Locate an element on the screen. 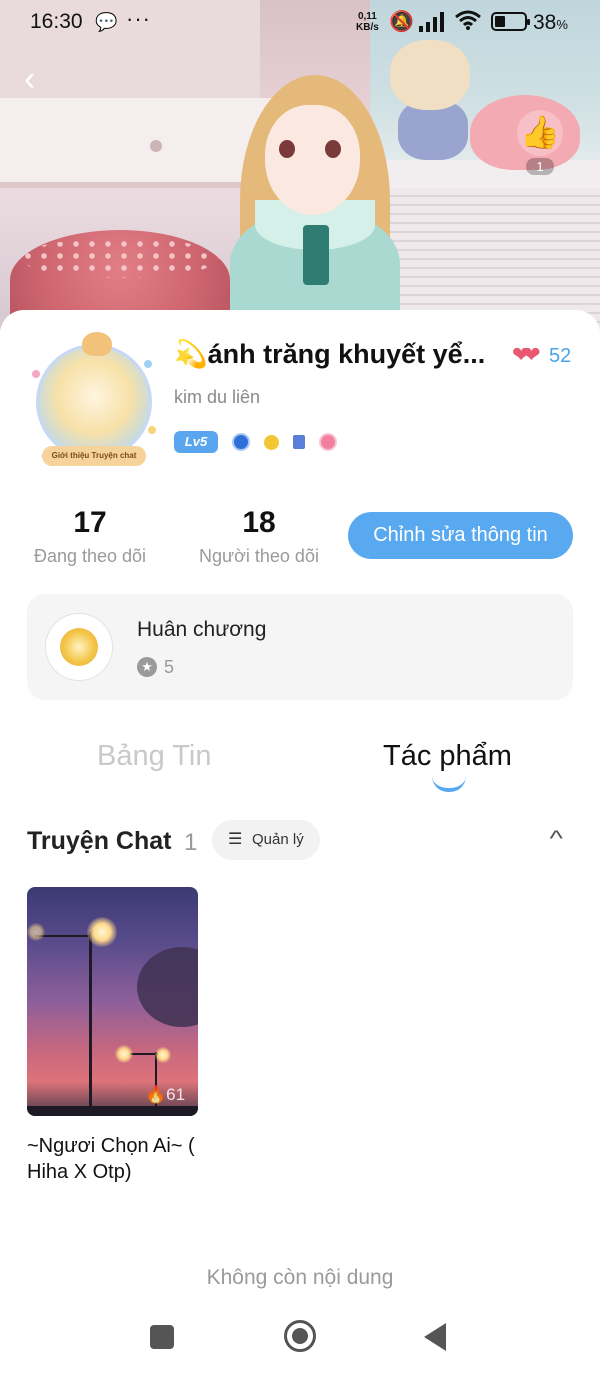  manage-label: Quản lý is located at coordinates (278, 839).